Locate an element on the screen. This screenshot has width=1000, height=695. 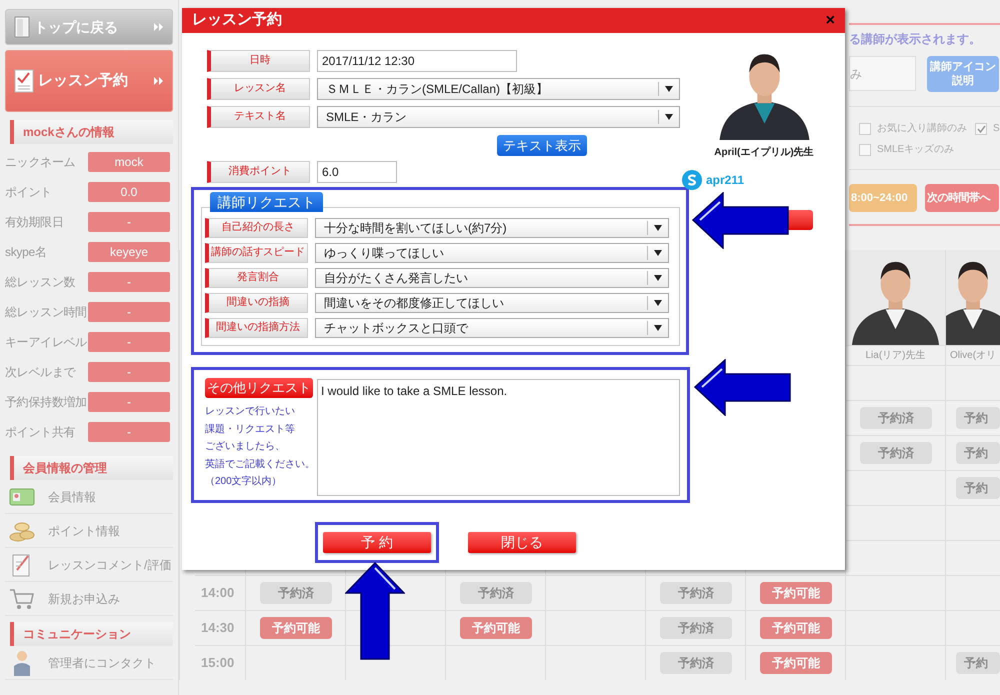
dropdown: ゆっくり喋ってほしい is located at coordinates (492, 253).